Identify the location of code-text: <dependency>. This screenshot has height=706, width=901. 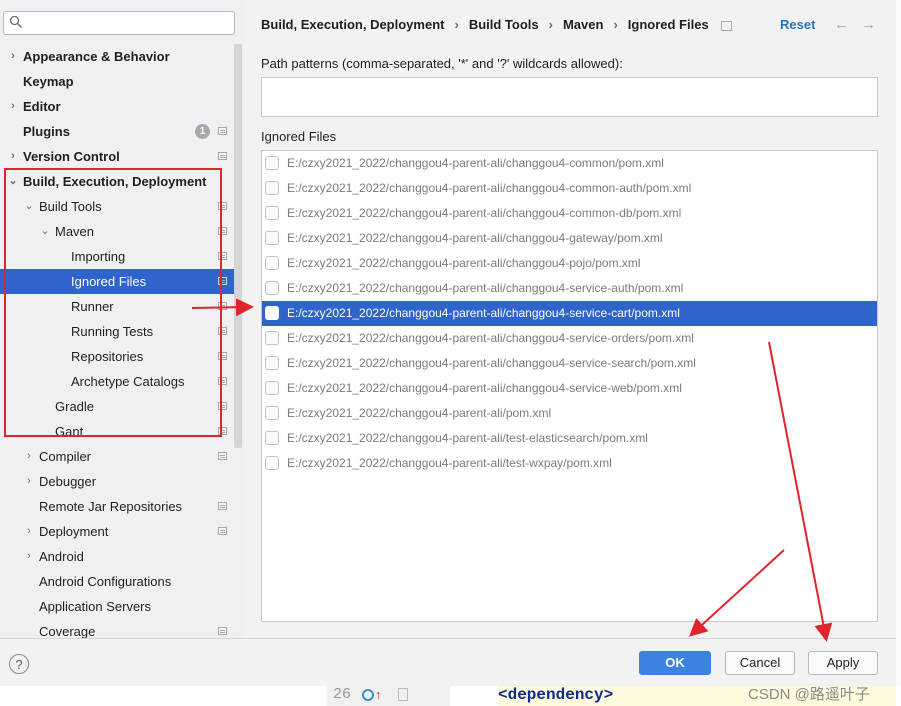
(556, 695).